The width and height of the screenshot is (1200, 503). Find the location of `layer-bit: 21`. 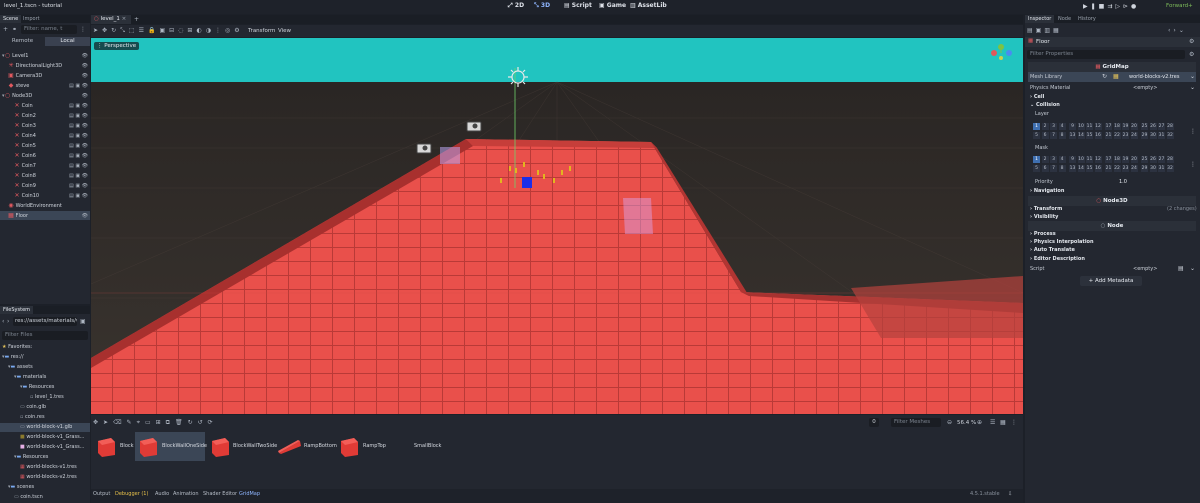

layer-bit: 21 is located at coordinates (1108, 135).